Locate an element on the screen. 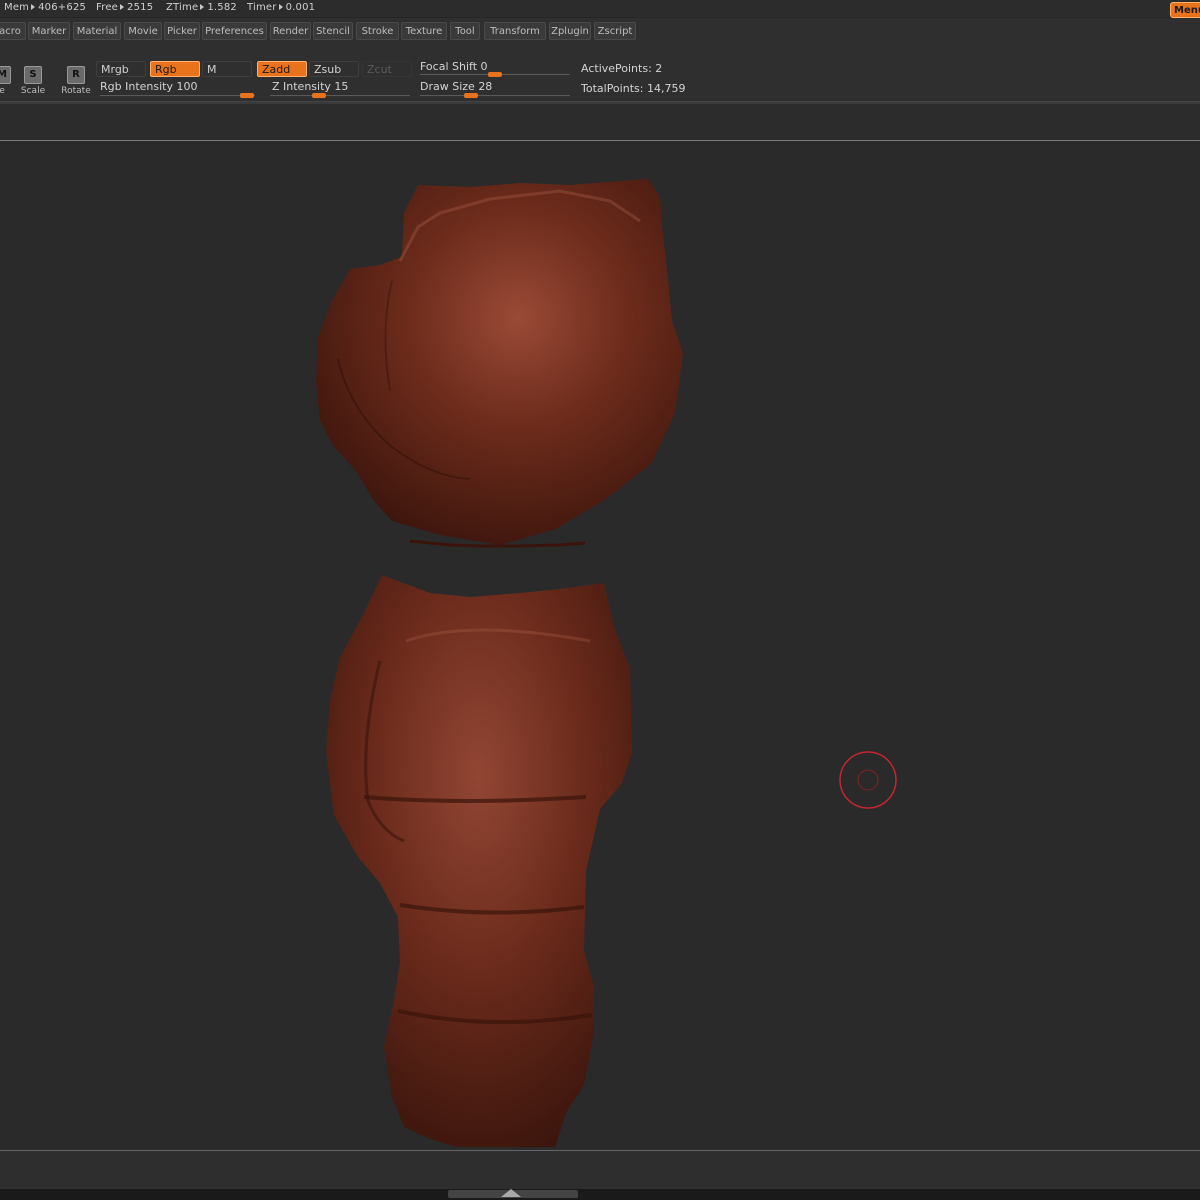 Image resolution: width=1200 pixels, height=1200 pixels. move-button: M e is located at coordinates (6, 81).